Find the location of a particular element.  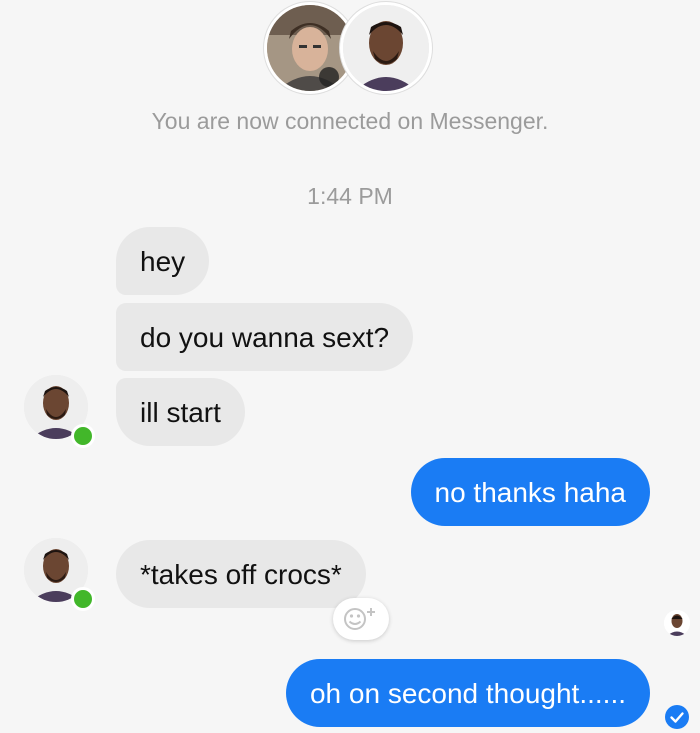

timestamp: 1:44 PM is located at coordinates (350, 196).